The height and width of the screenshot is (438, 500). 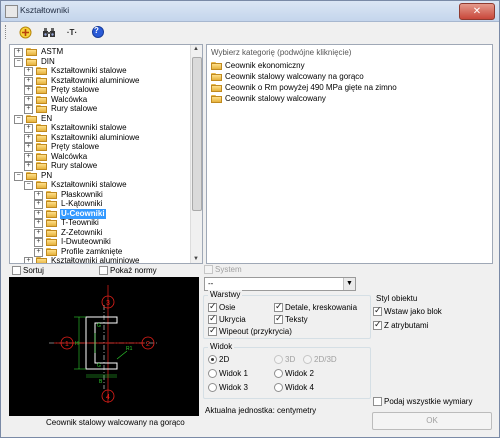 What do you see at coordinates (148, 344) in the screenshot?
I see `marker-2: 2` at bounding box center [148, 344].